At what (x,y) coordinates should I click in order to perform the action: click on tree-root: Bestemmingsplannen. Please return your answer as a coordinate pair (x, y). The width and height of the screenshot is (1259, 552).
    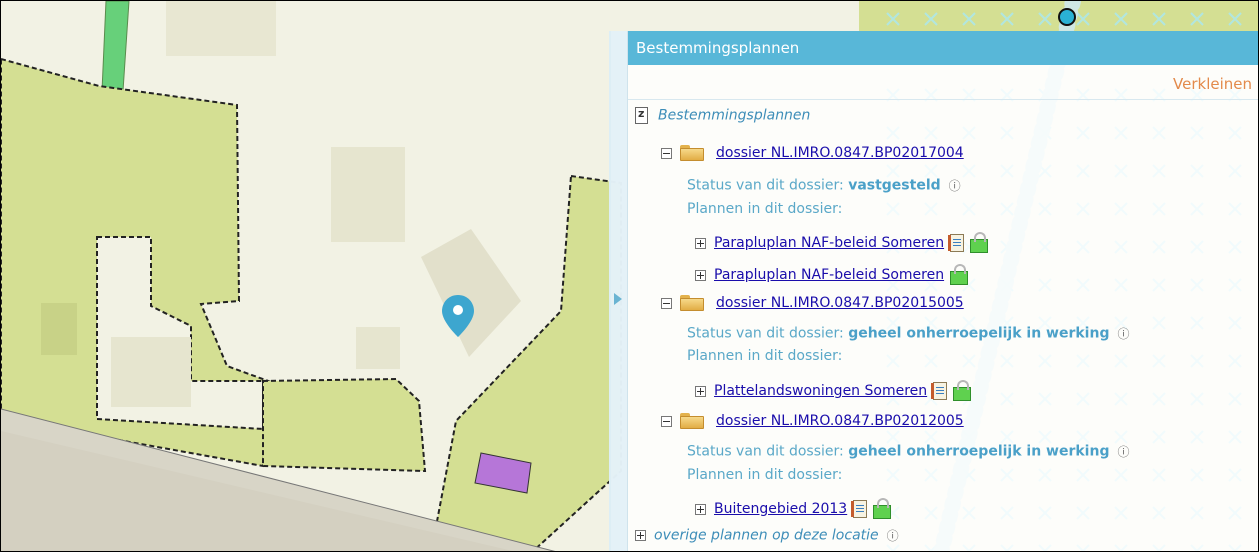
    Looking at the image, I should click on (722, 115).